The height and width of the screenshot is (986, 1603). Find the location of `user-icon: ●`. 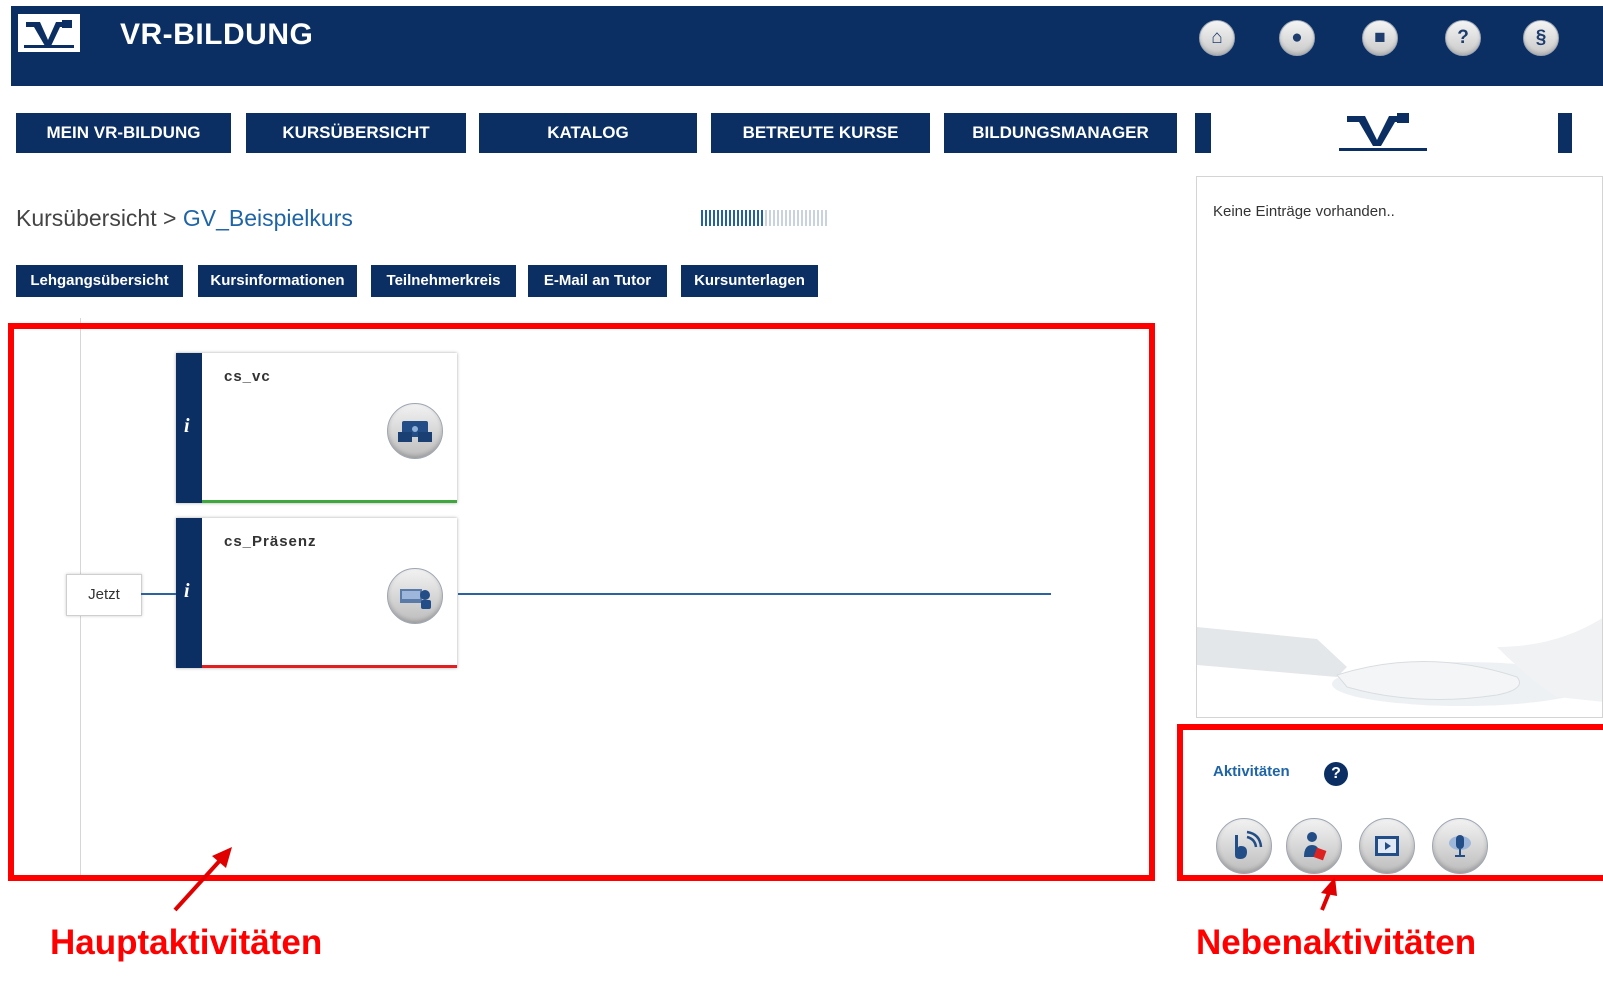

user-icon: ● is located at coordinates (1297, 38).